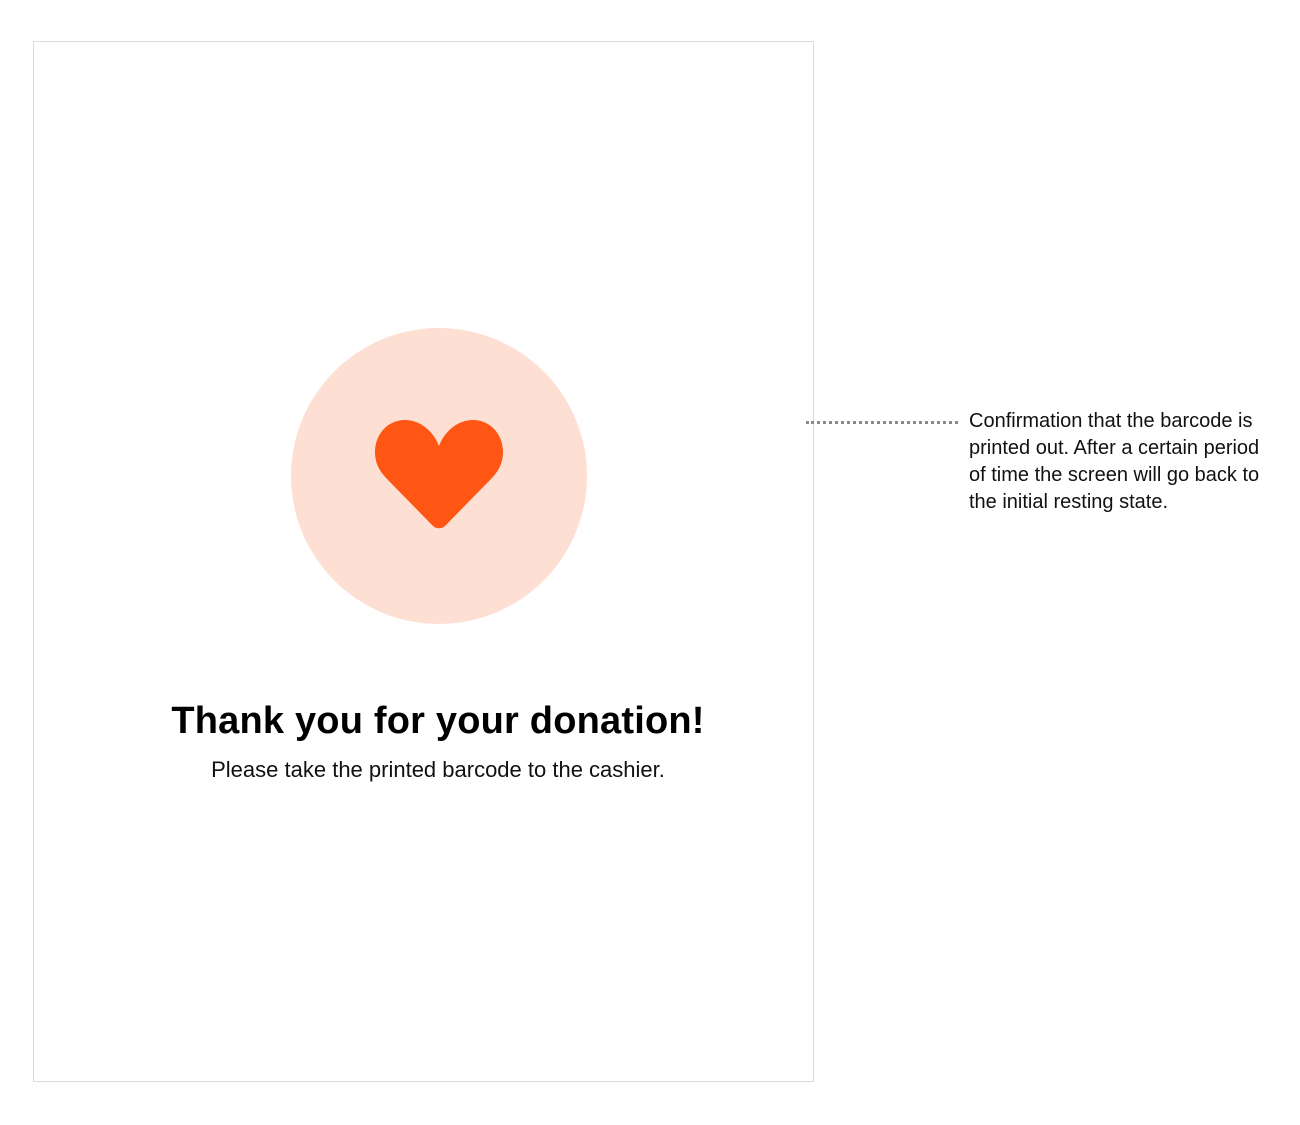 The height and width of the screenshot is (1125, 1300). I want to click on heart-icon, so click(439, 476).